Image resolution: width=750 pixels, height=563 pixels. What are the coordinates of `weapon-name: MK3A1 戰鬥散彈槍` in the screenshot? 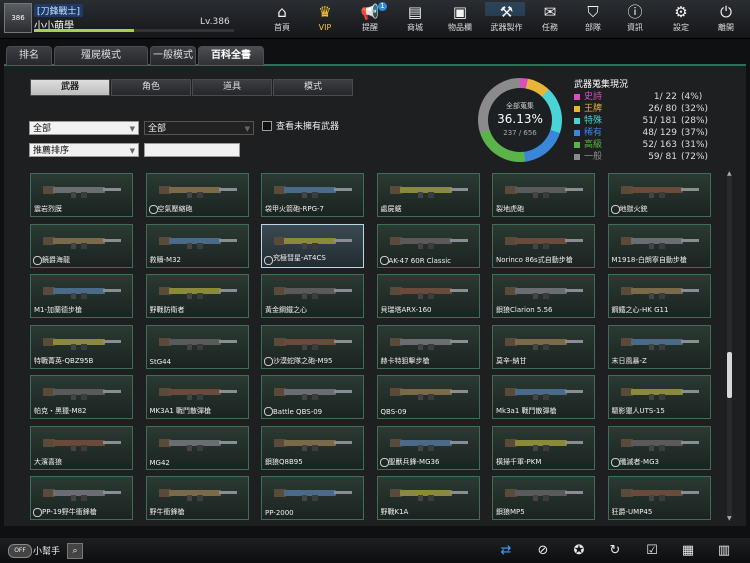 It's located at (180, 411).